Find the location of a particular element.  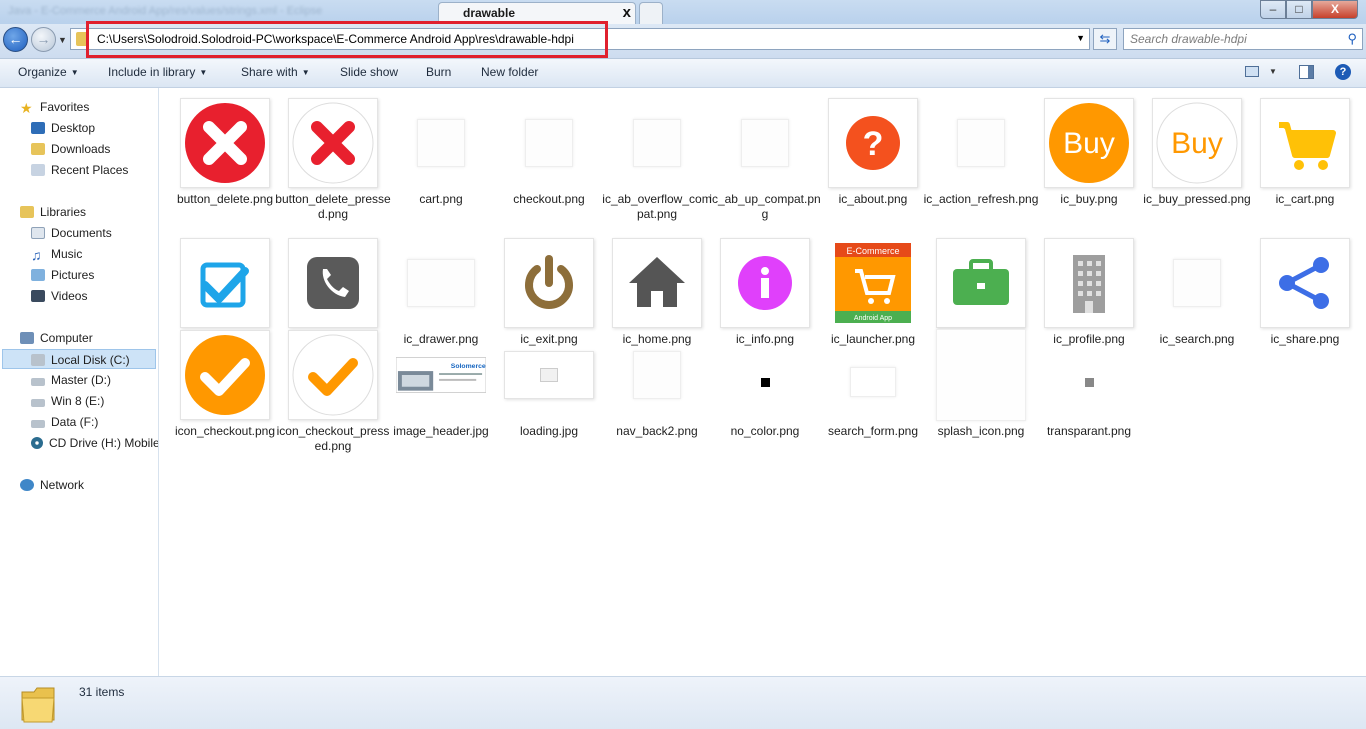

help-icon: ? is located at coordinates (1343, 72).